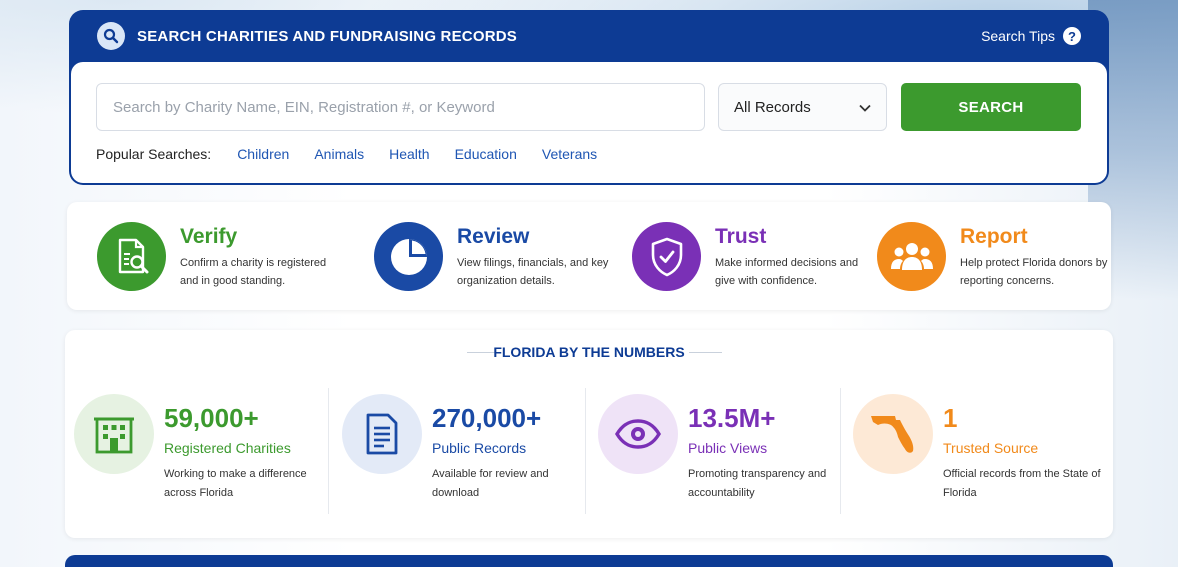  What do you see at coordinates (400, 107) in the screenshot?
I see `search-input` at bounding box center [400, 107].